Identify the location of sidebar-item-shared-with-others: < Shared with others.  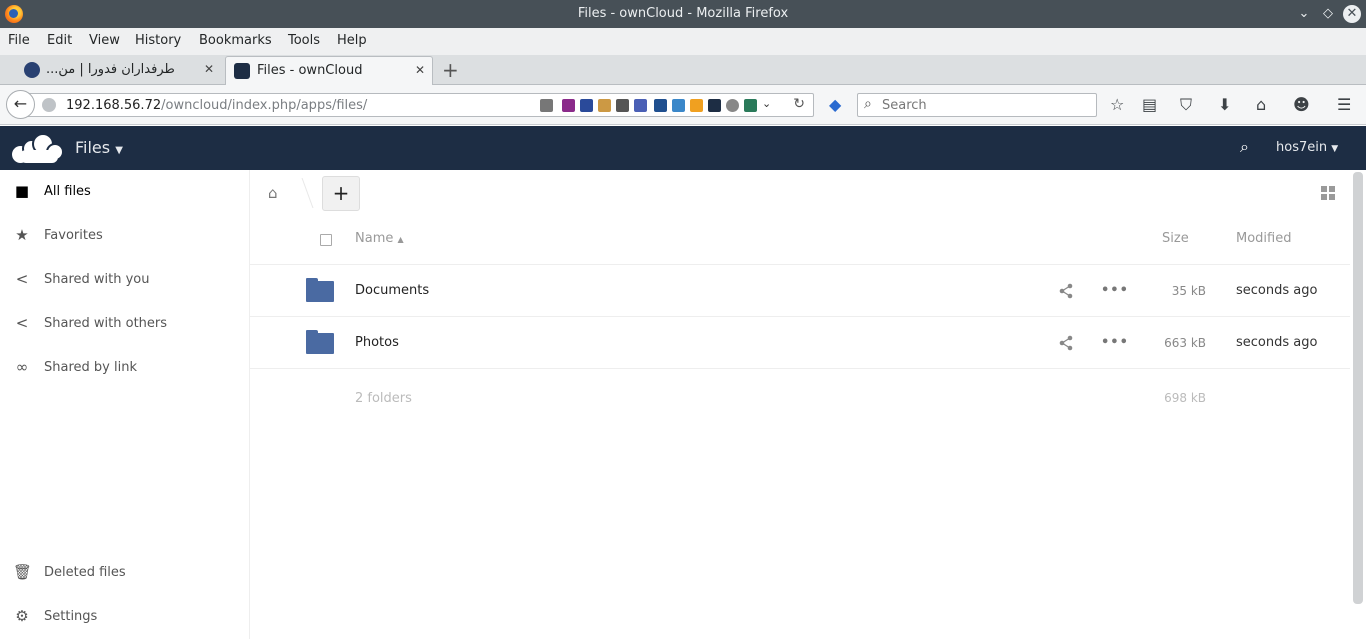
(124, 324).